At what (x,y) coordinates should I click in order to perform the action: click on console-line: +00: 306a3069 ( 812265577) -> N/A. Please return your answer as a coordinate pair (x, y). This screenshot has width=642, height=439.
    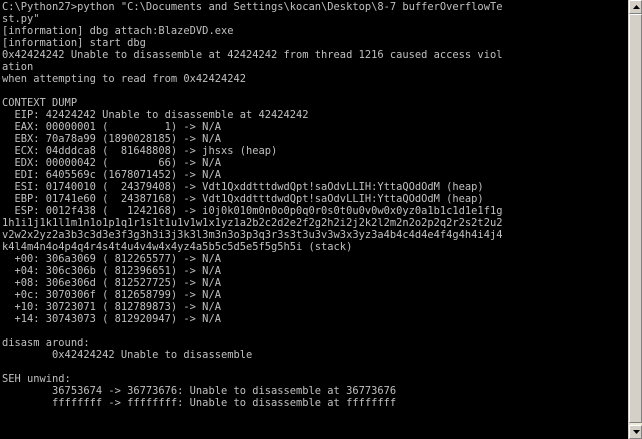
    Looking at the image, I should click on (111, 259).